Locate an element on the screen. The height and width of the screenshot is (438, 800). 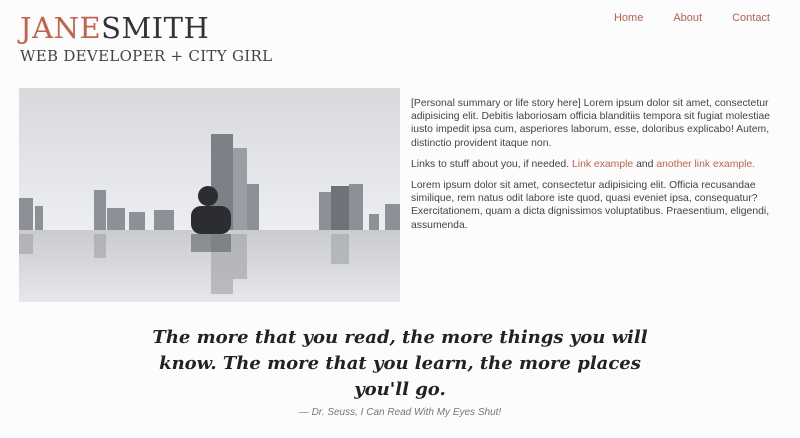
nav-about-link: About is located at coordinates (687, 18).